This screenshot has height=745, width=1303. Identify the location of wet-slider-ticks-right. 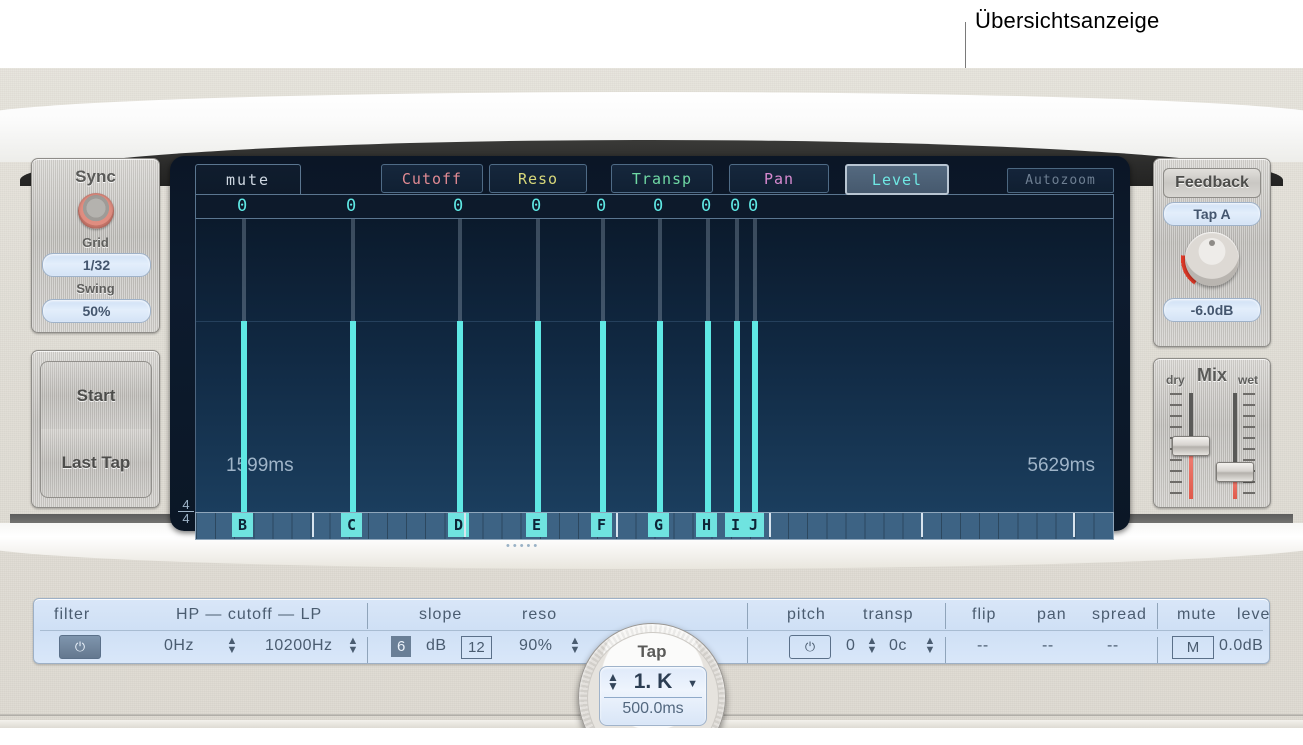
(1249, 446).